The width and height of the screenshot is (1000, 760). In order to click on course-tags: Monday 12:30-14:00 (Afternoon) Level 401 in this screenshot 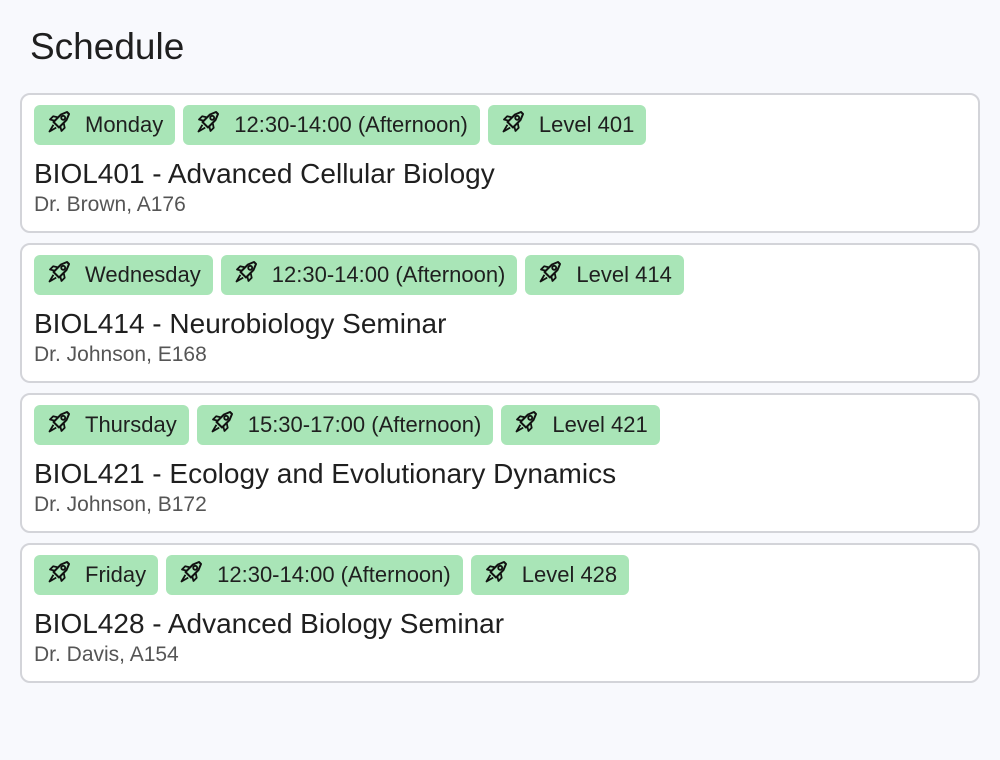, I will do `click(500, 125)`.